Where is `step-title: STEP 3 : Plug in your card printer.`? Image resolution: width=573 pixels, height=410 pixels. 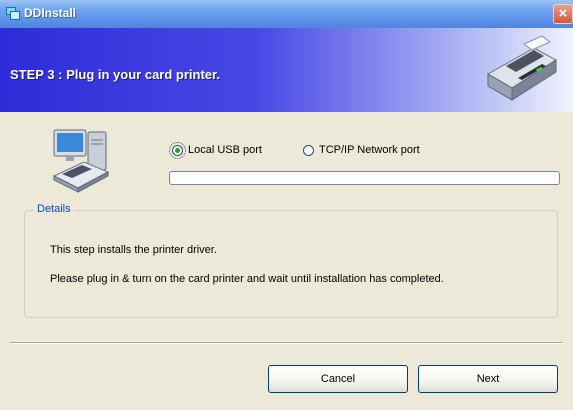 step-title: STEP 3 : Plug in your card printer. is located at coordinates (115, 74).